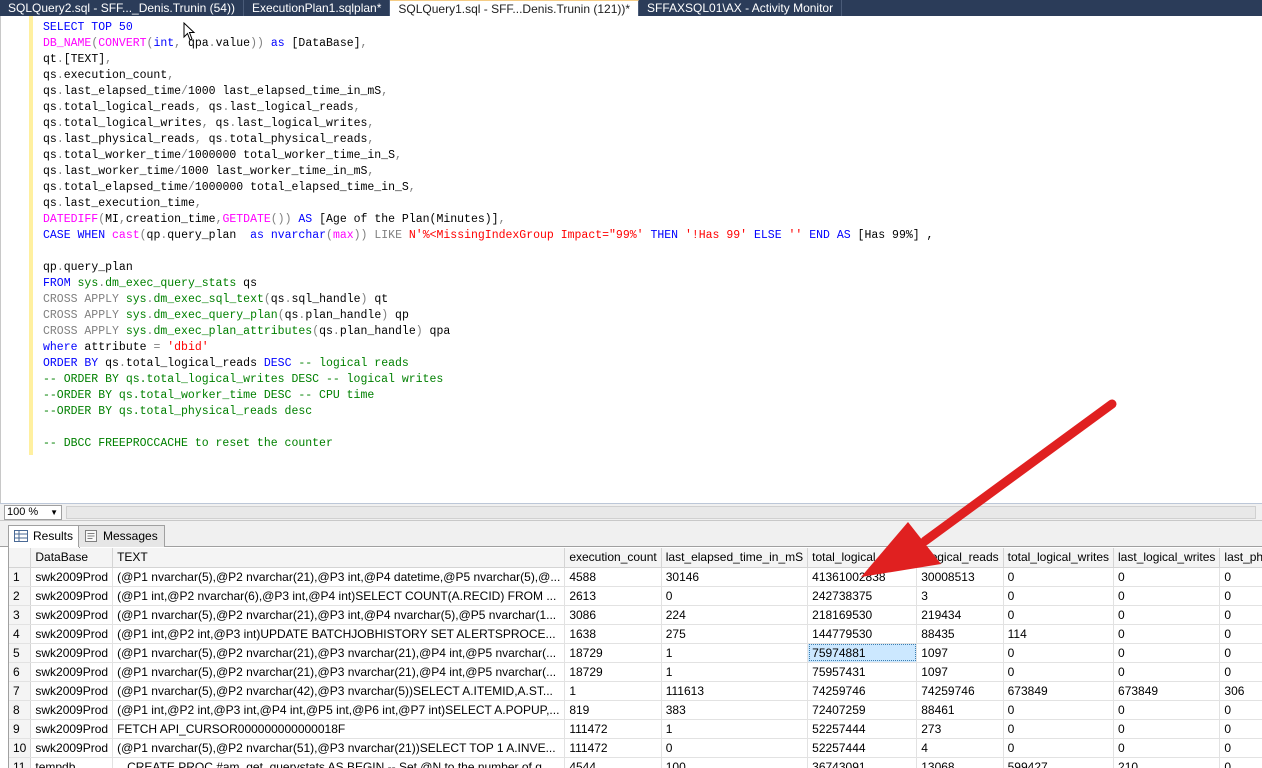  I want to click on column-header: last_elapsed_time_in_mS, so click(735, 558).